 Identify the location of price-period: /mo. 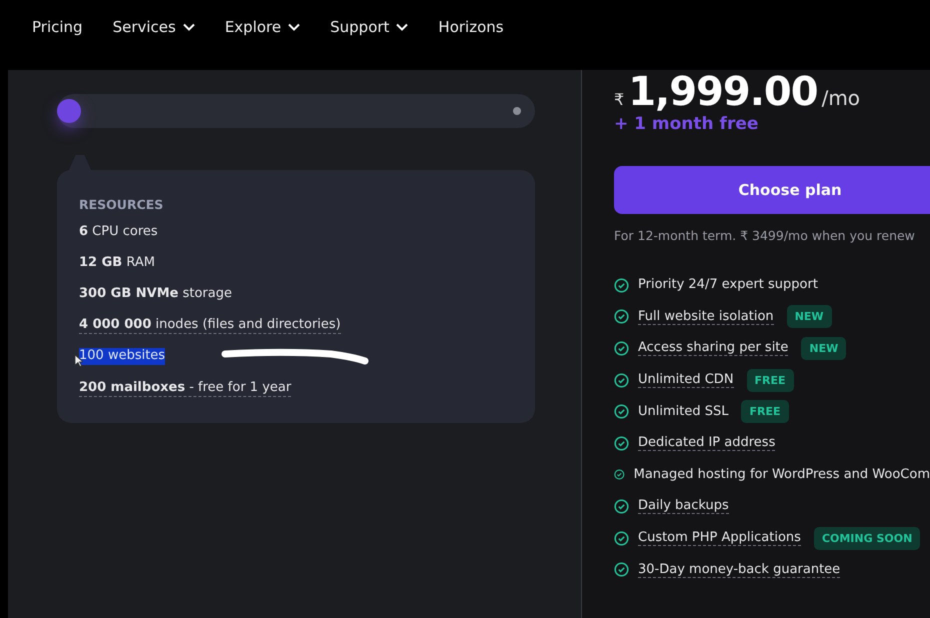
(841, 98).